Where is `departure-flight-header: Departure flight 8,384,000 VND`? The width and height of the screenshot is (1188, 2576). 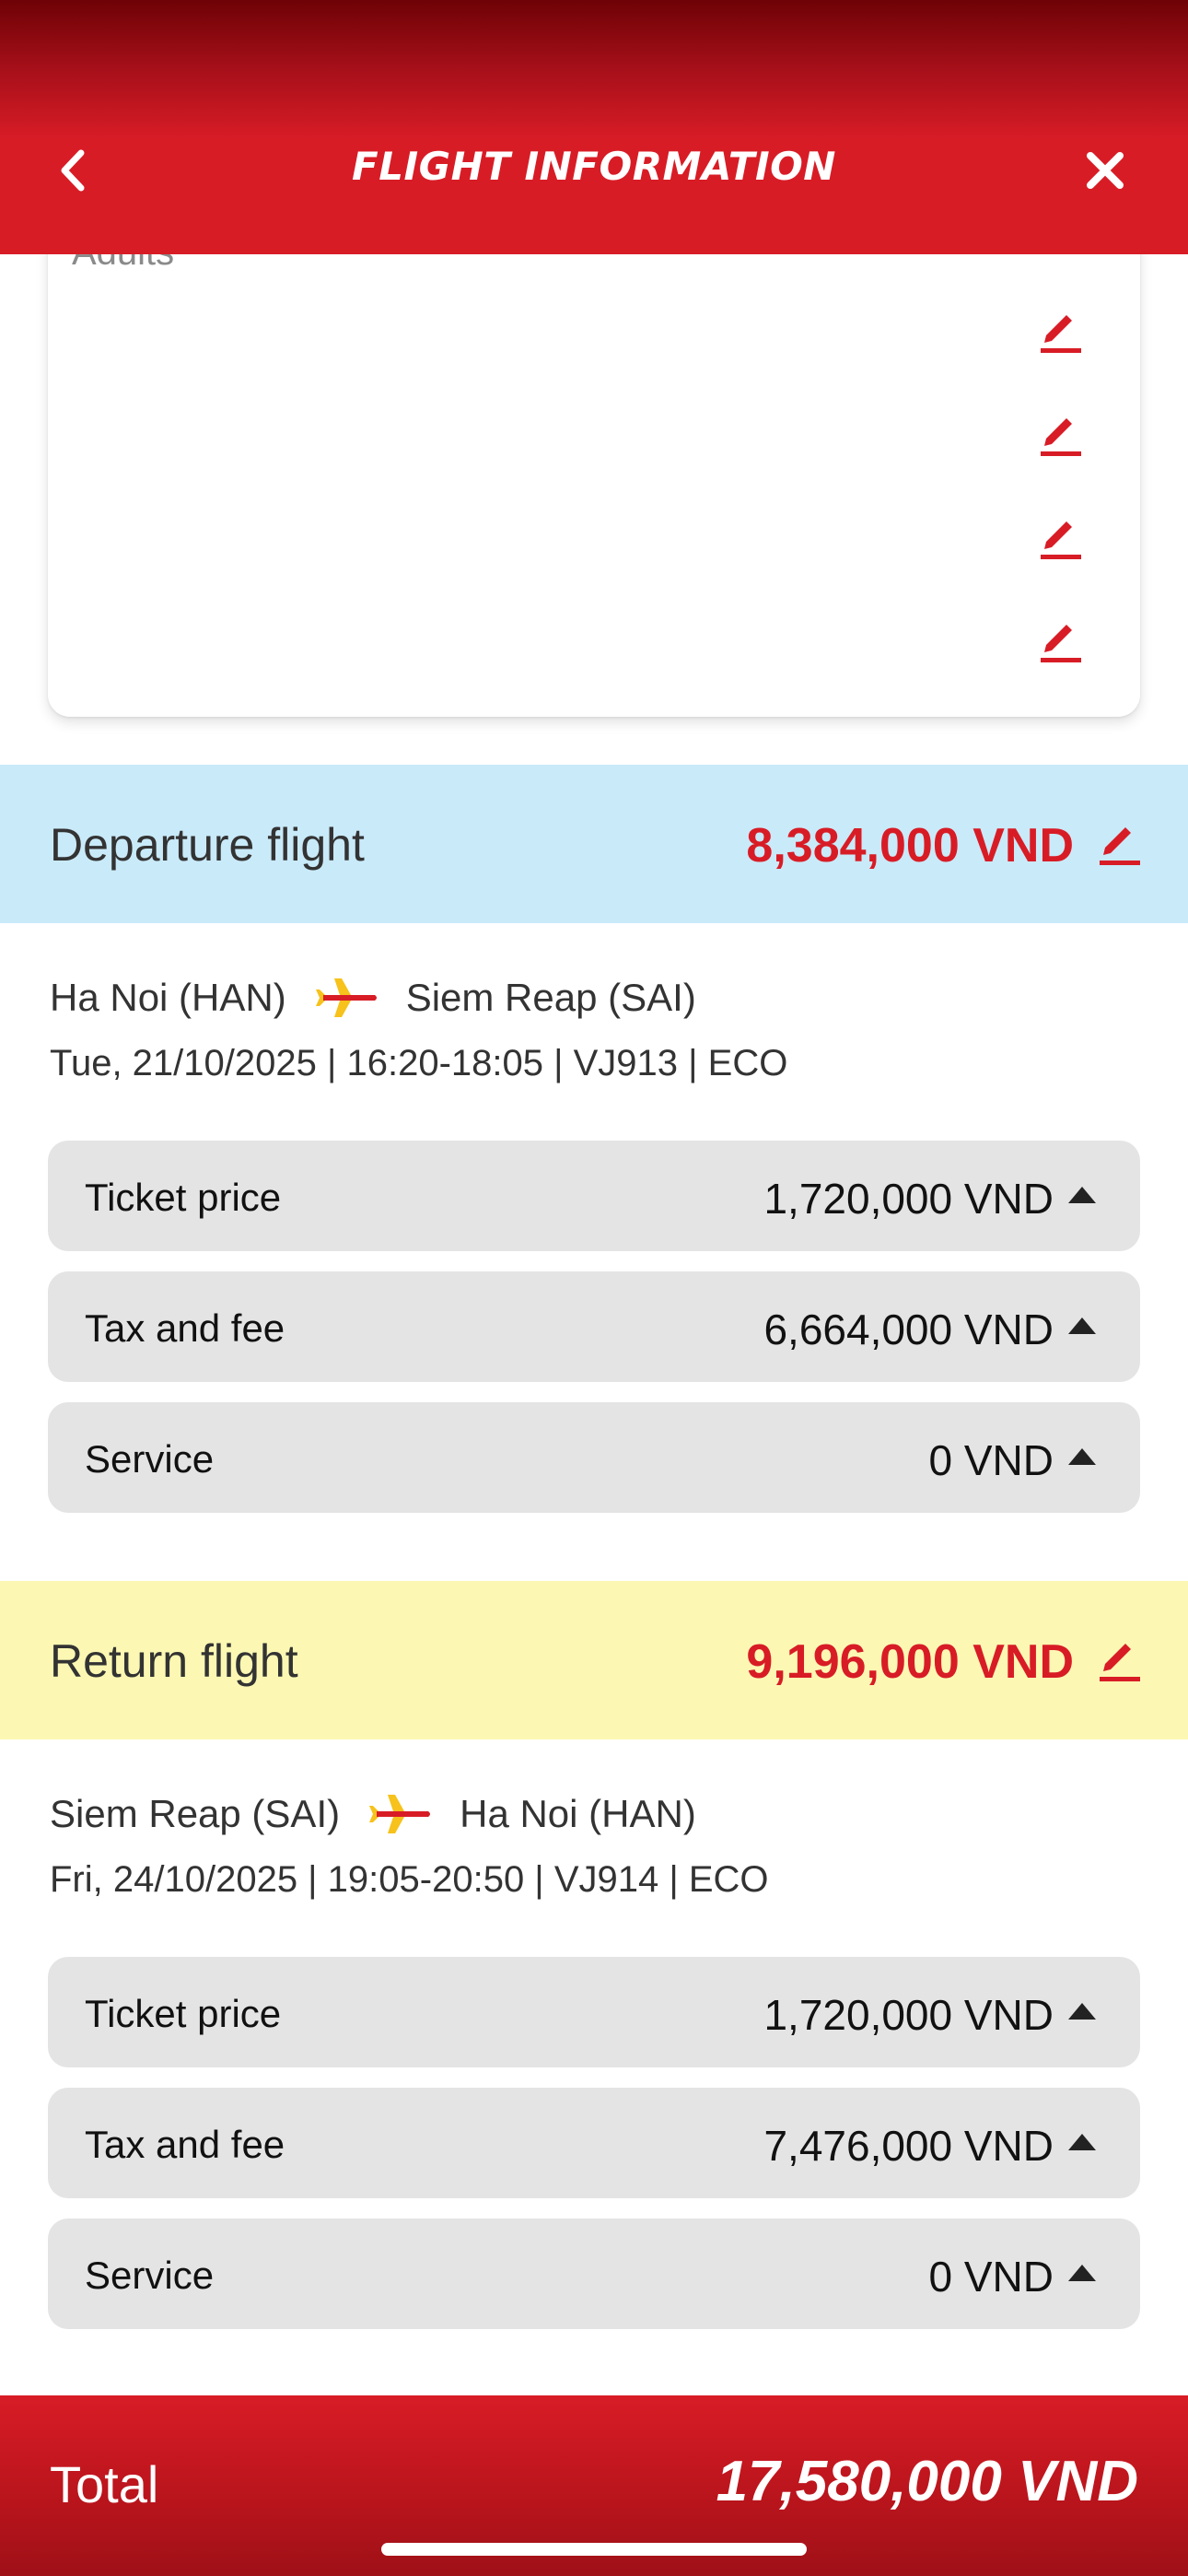 departure-flight-header: Departure flight 8,384,000 VND is located at coordinates (594, 844).